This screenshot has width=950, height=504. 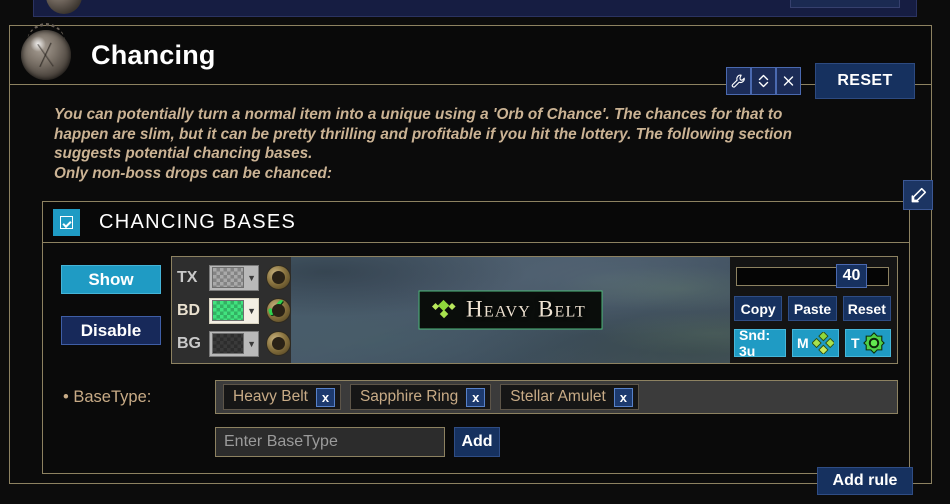 I want to click on style-row-tx: TX ▼, so click(x=234, y=277).